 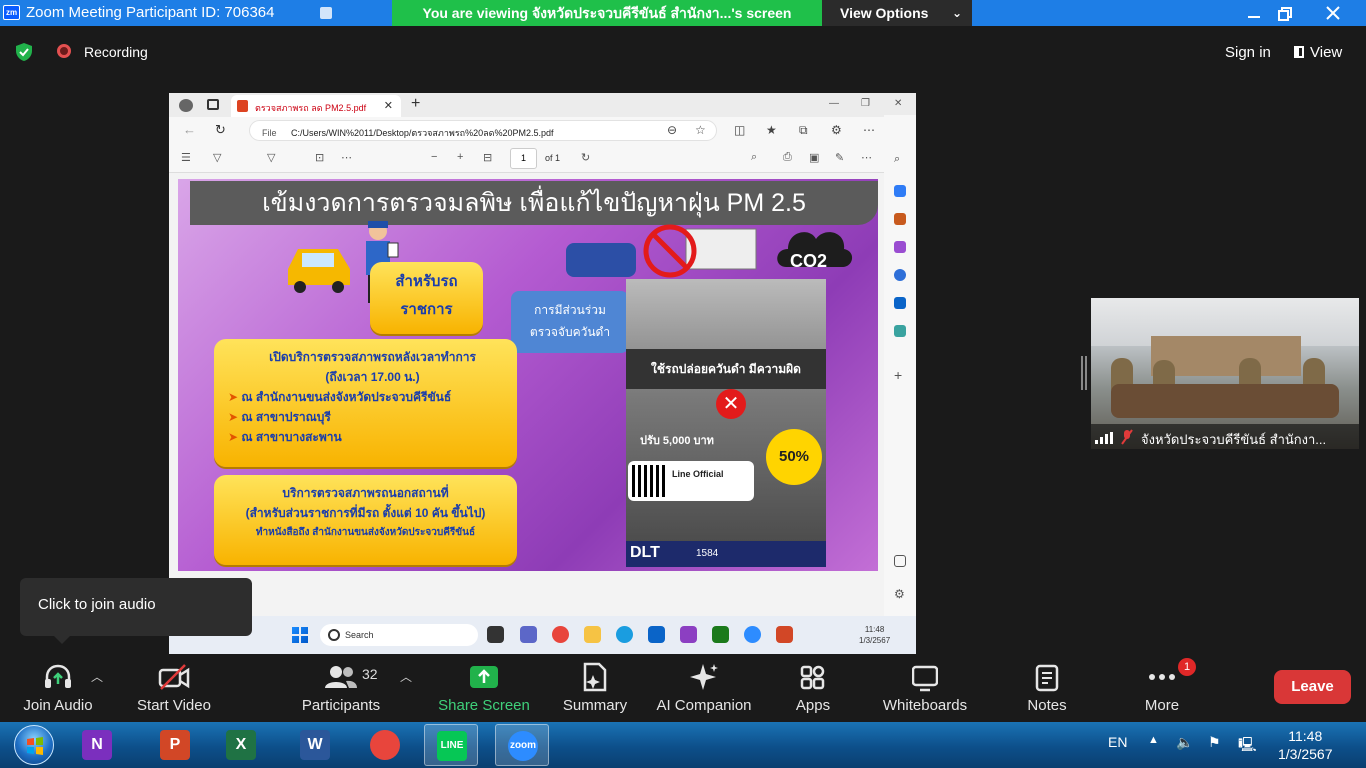 What do you see at coordinates (1225, 401) in the screenshot?
I see `meeting-table` at bounding box center [1225, 401].